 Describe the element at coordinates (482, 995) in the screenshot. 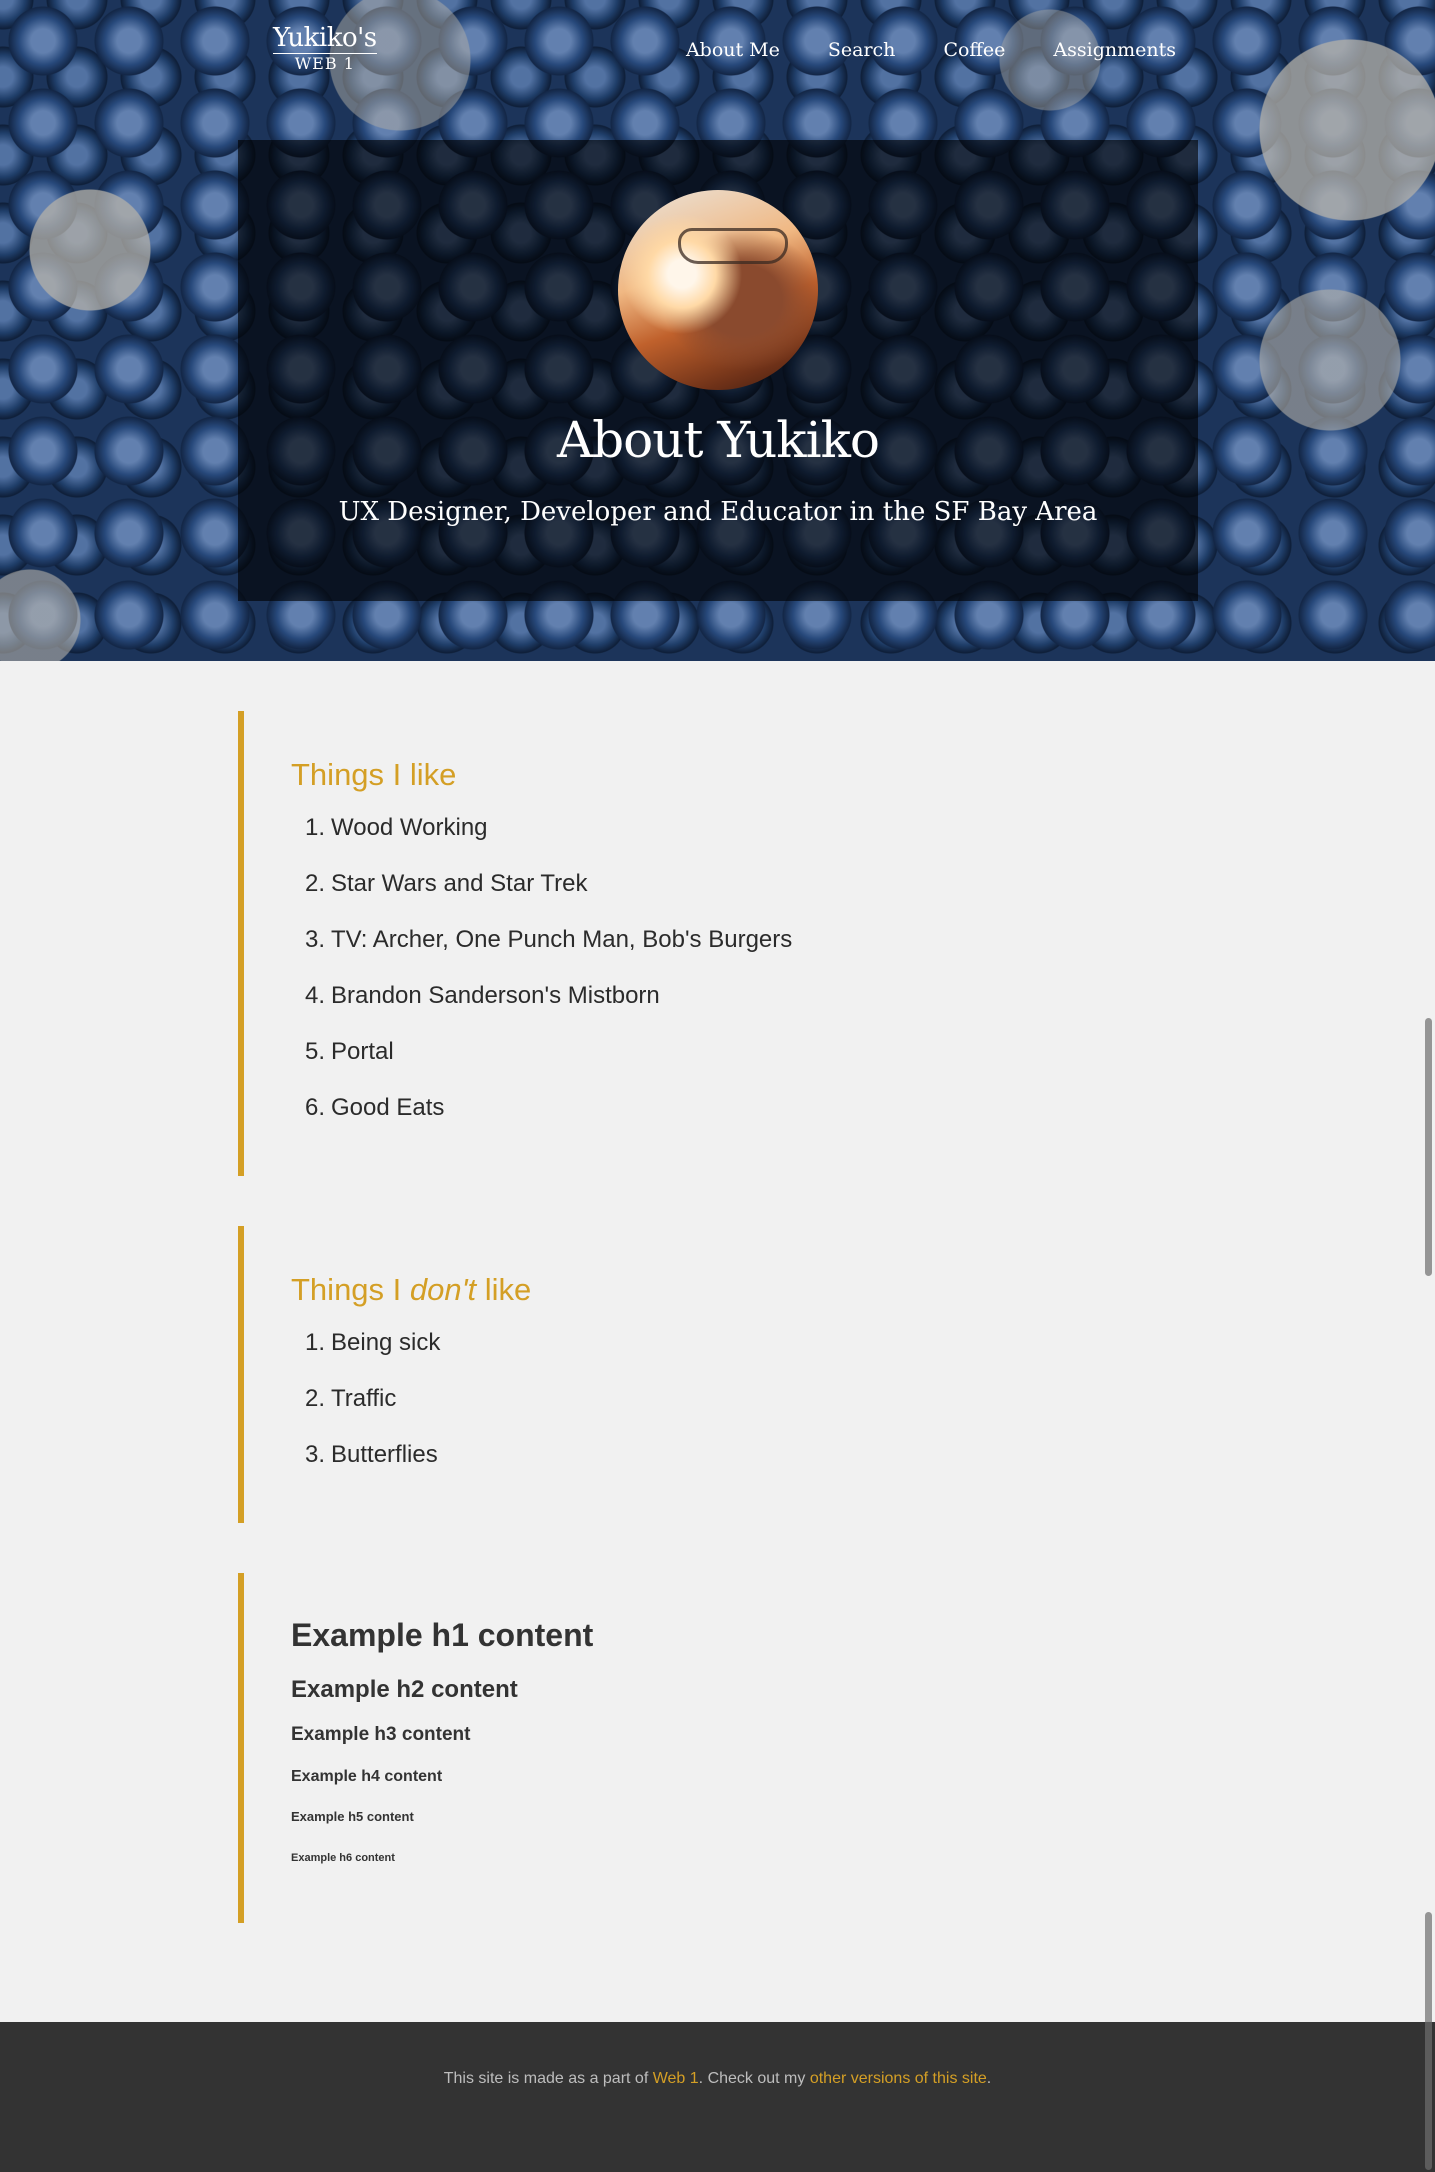

I see `list-item: 4. Brandon Sanderson's Mistborn` at that location.